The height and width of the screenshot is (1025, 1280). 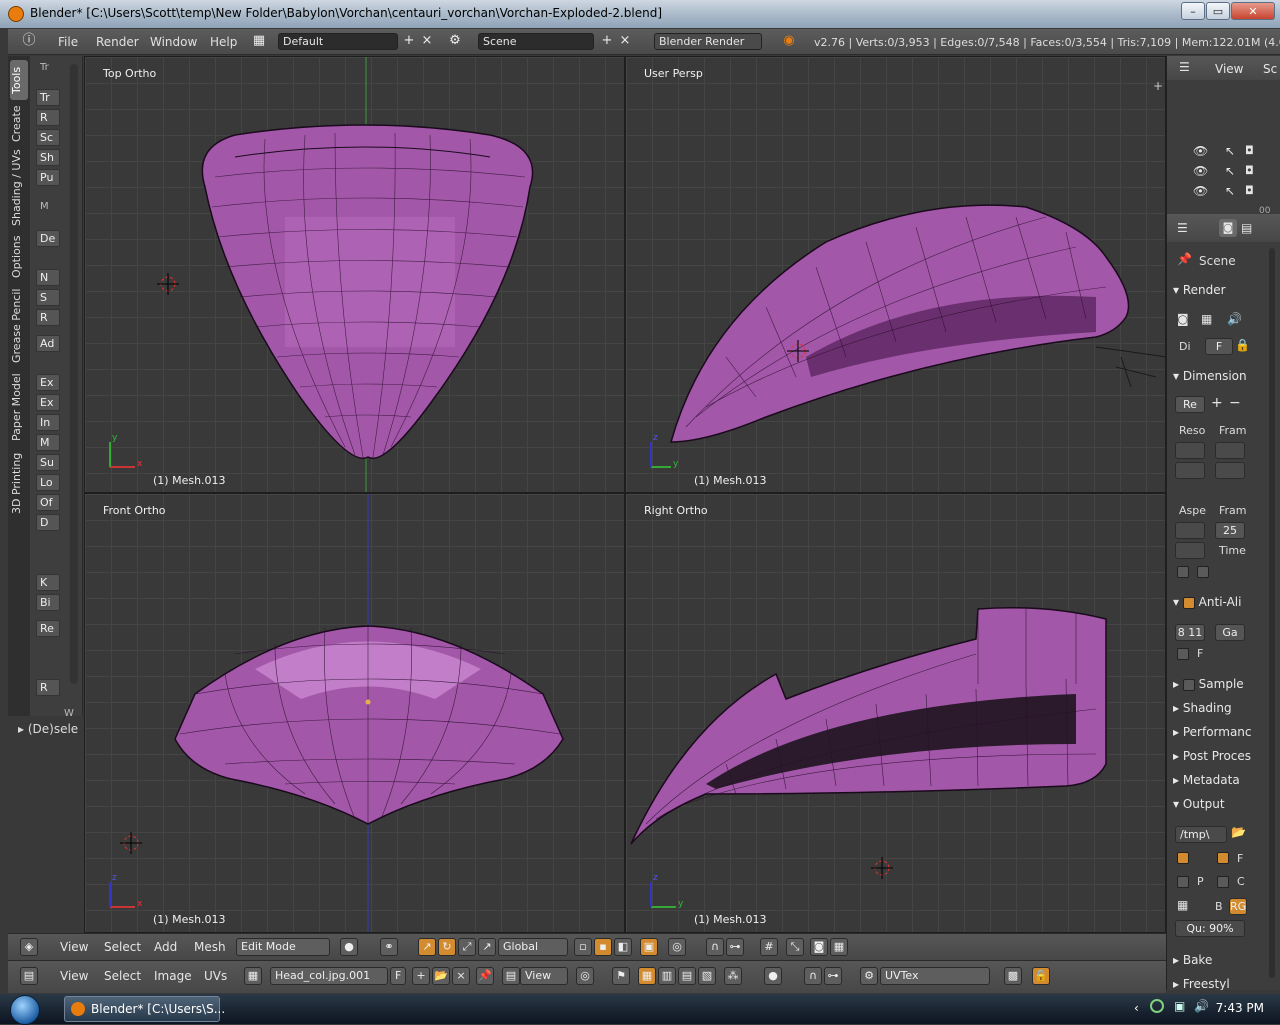 I want to click on add-preset-icon: +, so click(x=1217, y=403).